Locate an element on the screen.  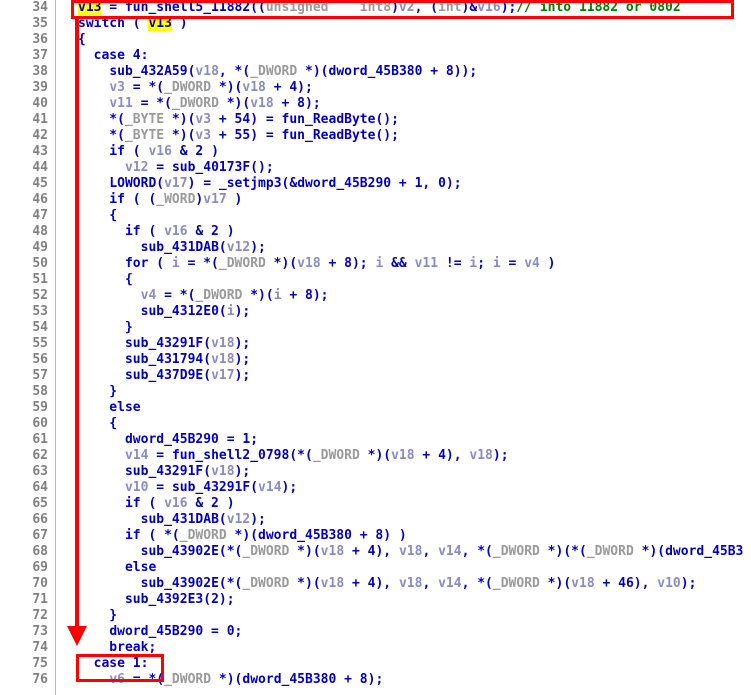
line-number: 54 is located at coordinates (40, 327).